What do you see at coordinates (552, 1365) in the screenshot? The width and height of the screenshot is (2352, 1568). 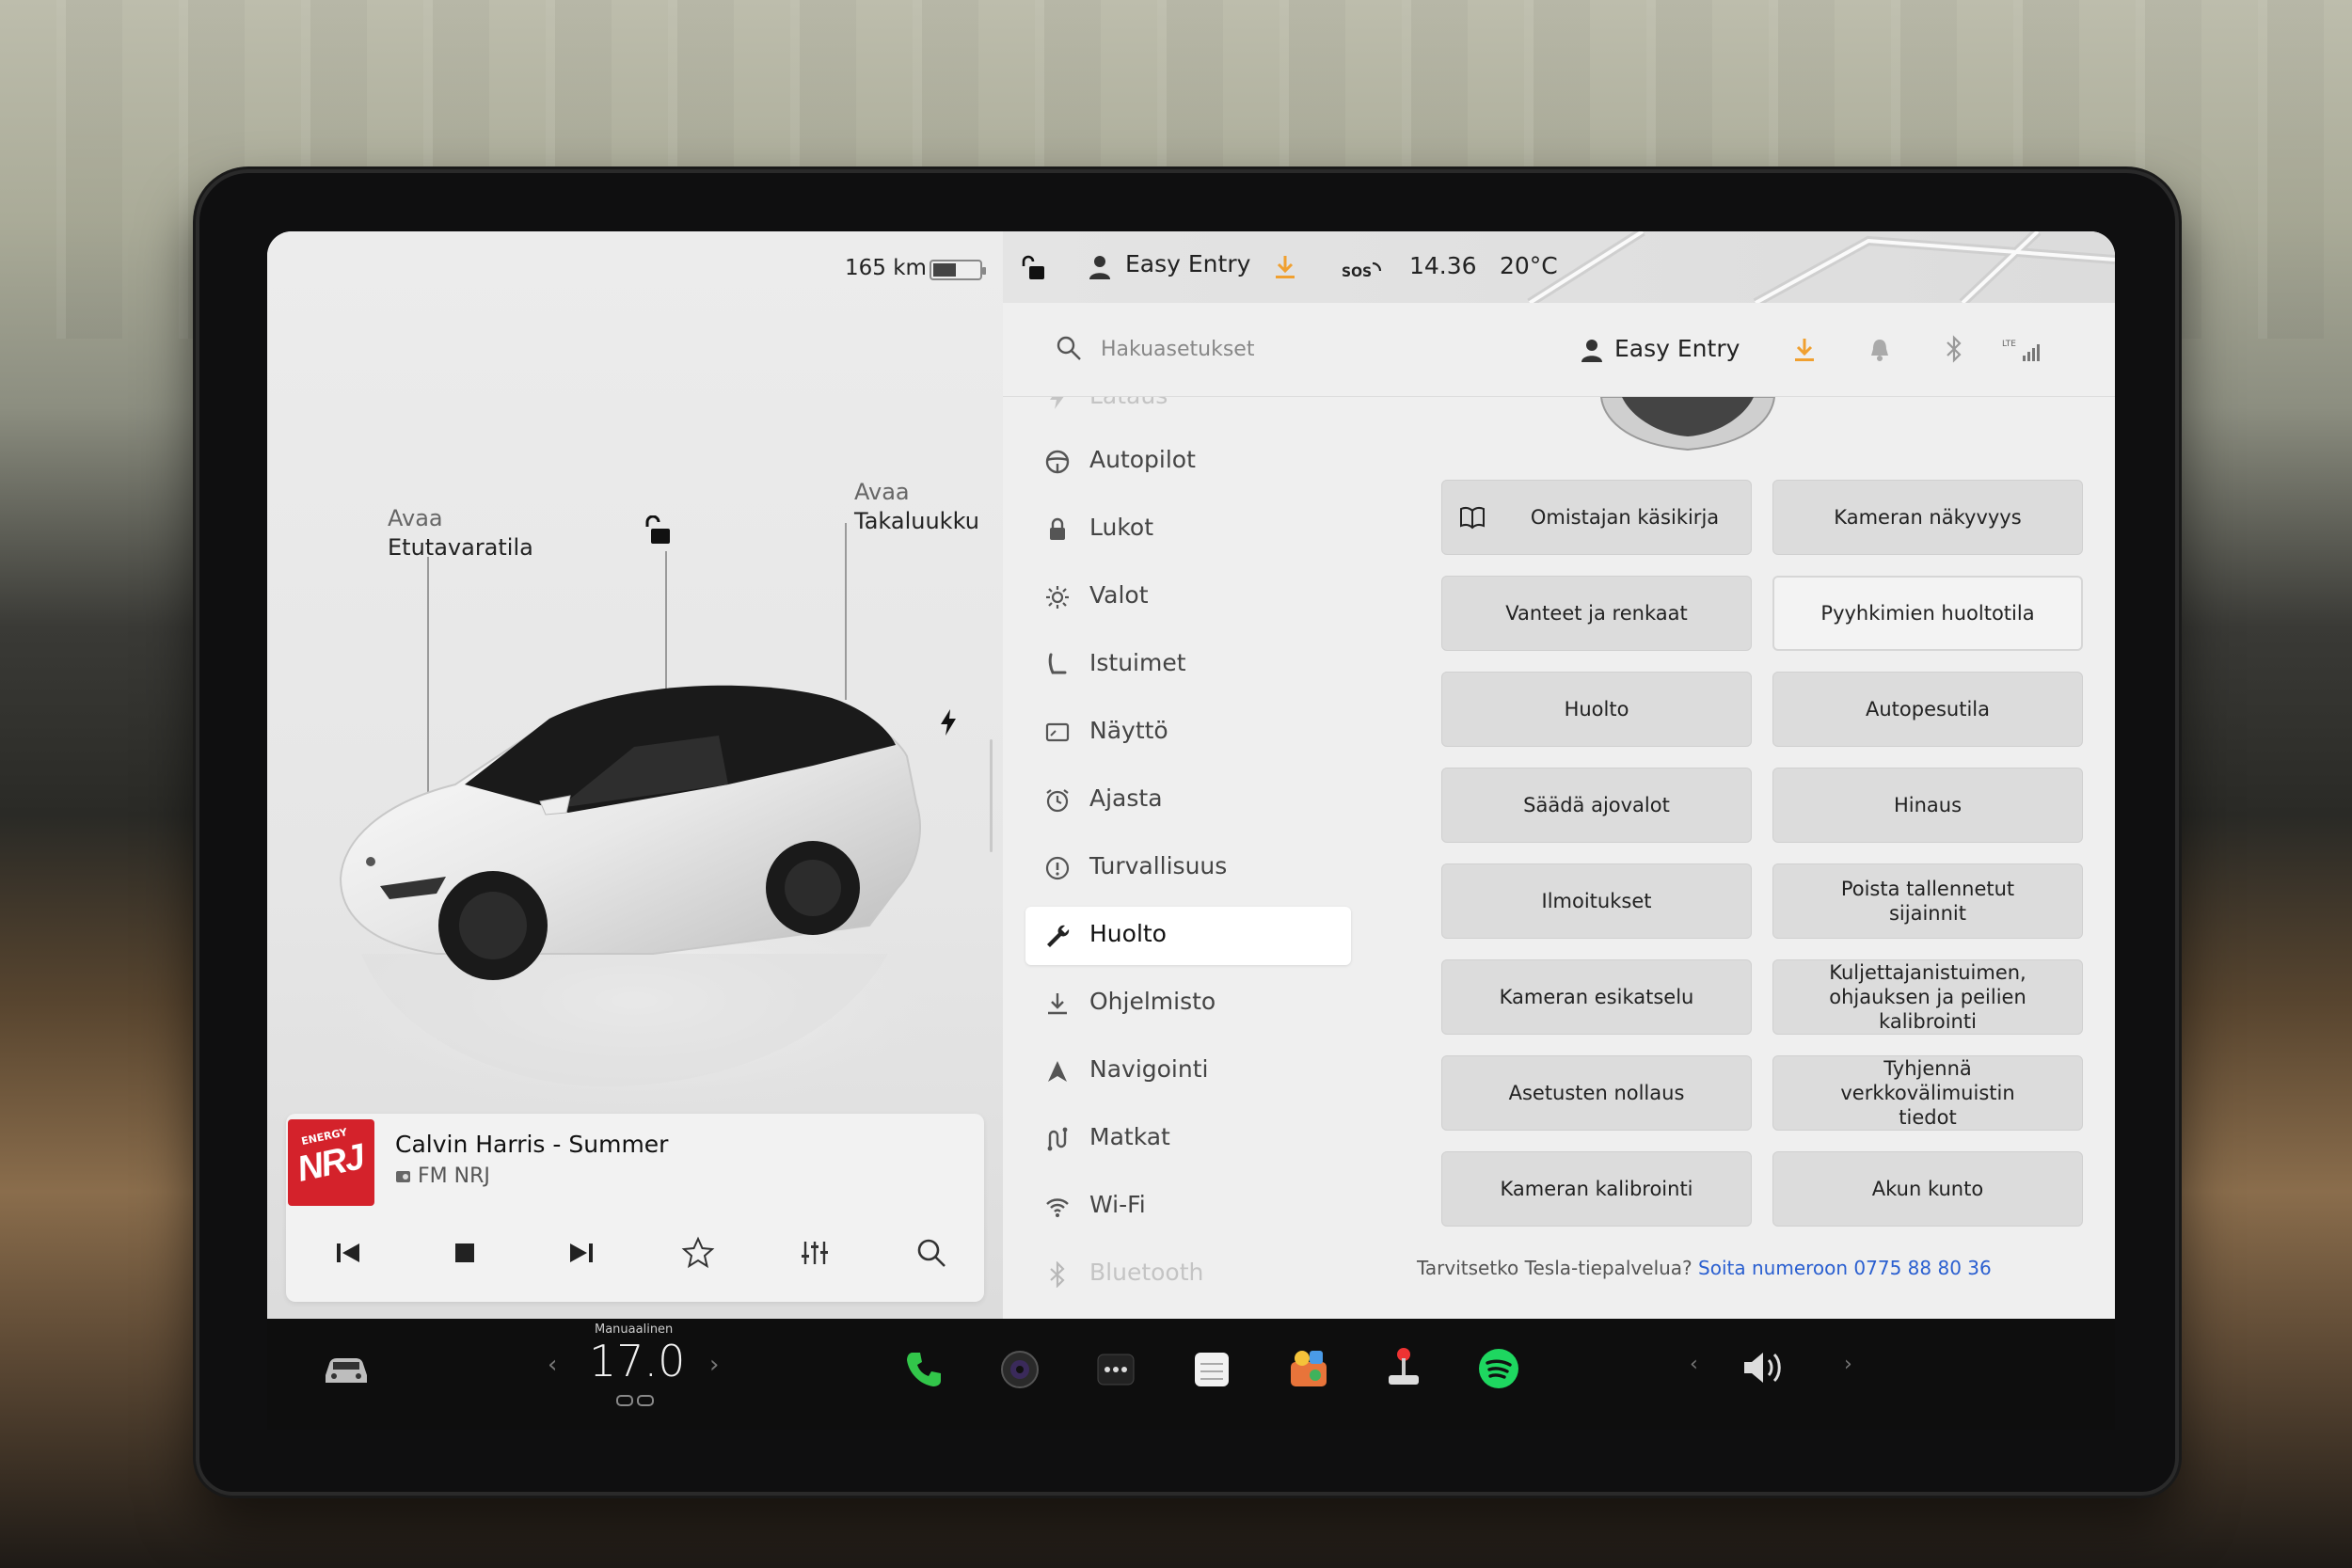 I see `temp-down-chevron-icon: ‹` at bounding box center [552, 1365].